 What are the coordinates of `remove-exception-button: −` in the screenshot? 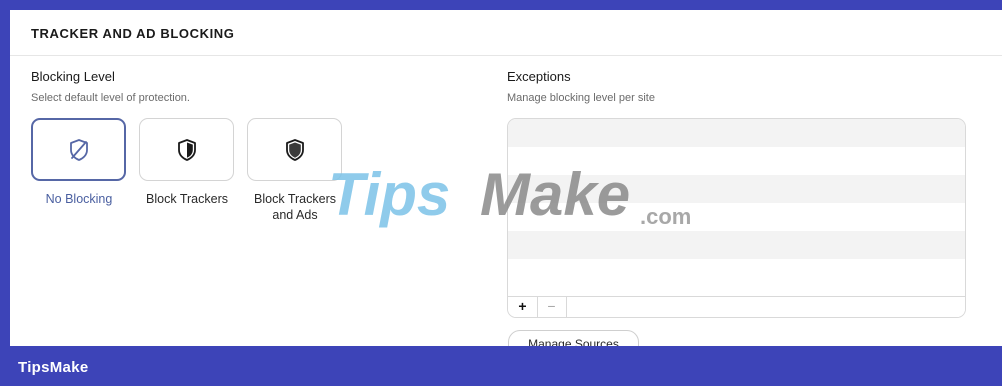 It's located at (552, 307).